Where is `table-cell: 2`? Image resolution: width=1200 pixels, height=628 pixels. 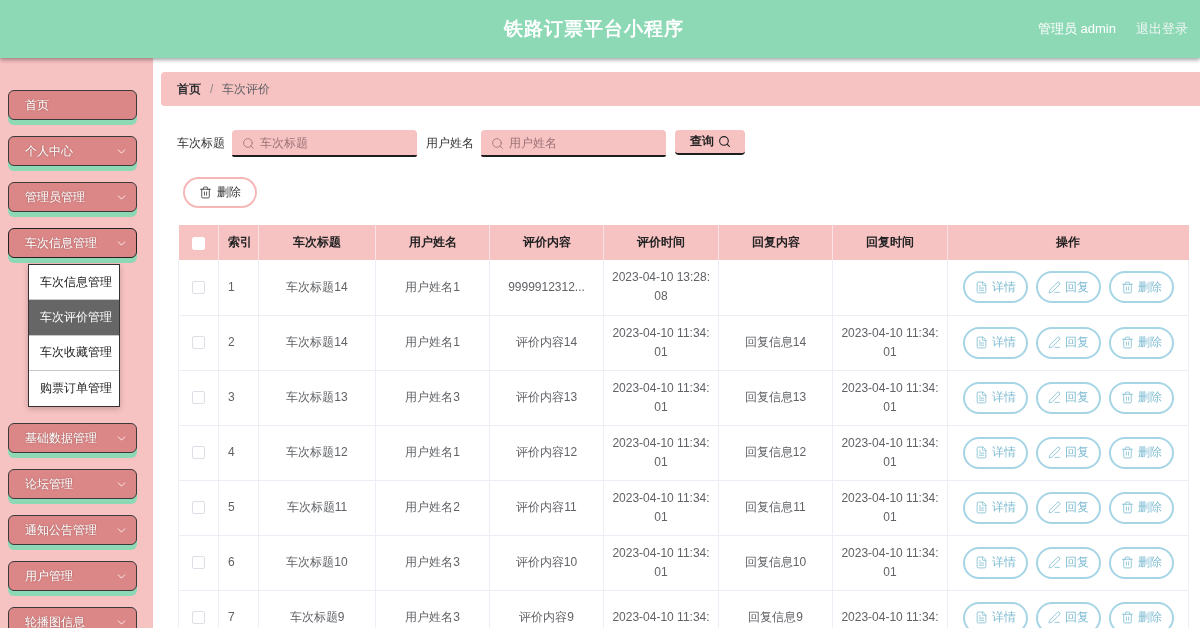
table-cell: 2 is located at coordinates (238, 342).